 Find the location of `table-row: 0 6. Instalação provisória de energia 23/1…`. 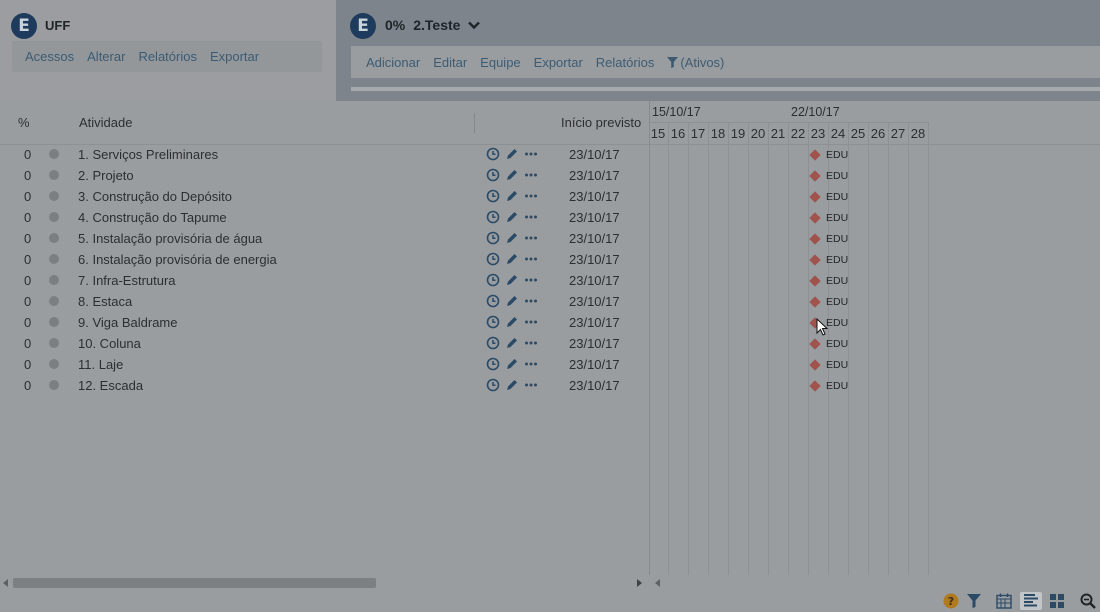

table-row: 0 6. Instalação provisória de energia 23/1… is located at coordinates (324, 259).